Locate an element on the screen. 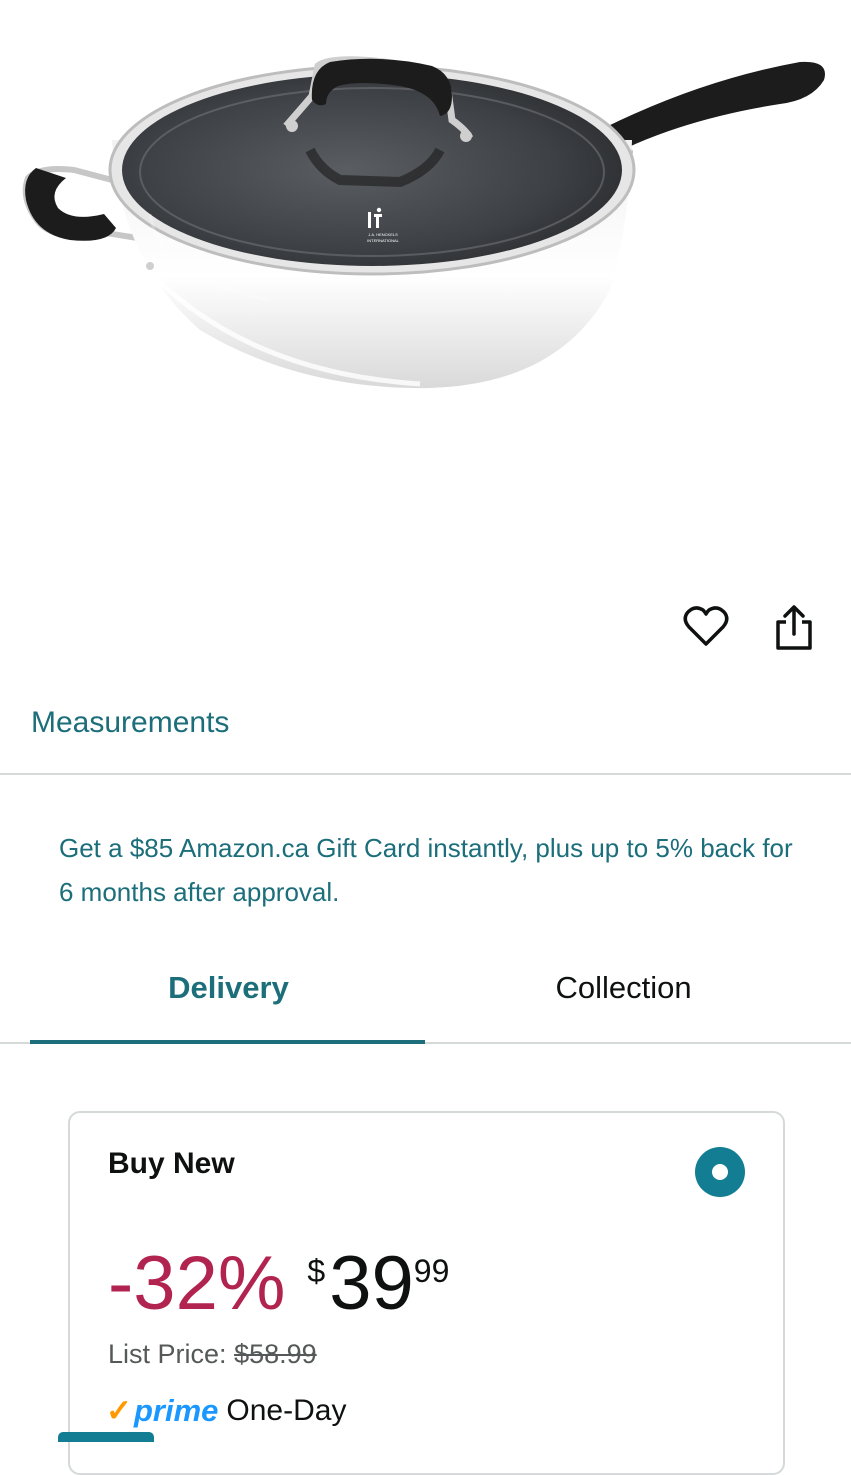 This screenshot has width=851, height=1475. wishlist-button is located at coordinates (706, 628).